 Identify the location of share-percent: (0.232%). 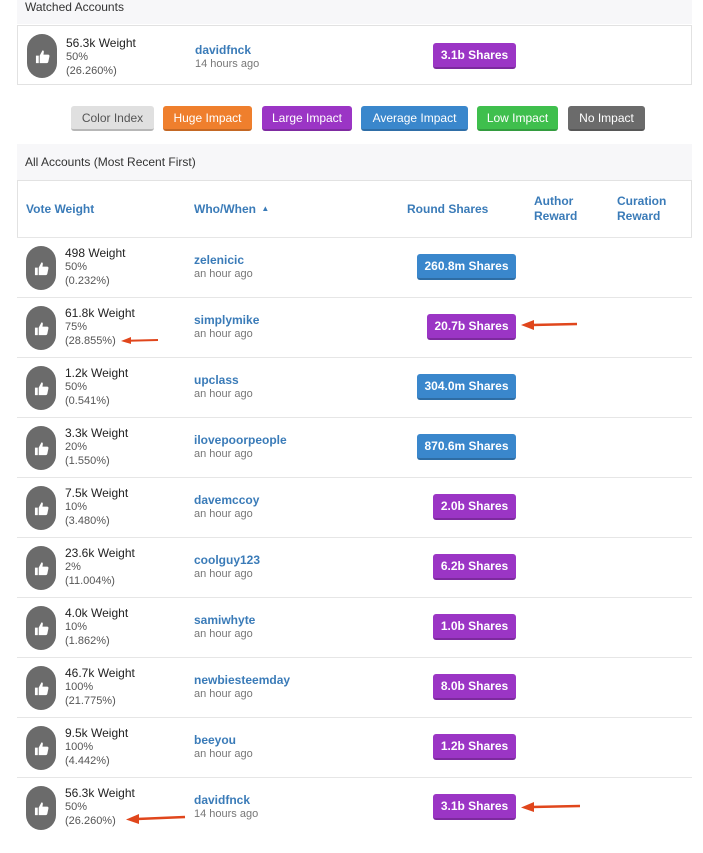
(87, 281).